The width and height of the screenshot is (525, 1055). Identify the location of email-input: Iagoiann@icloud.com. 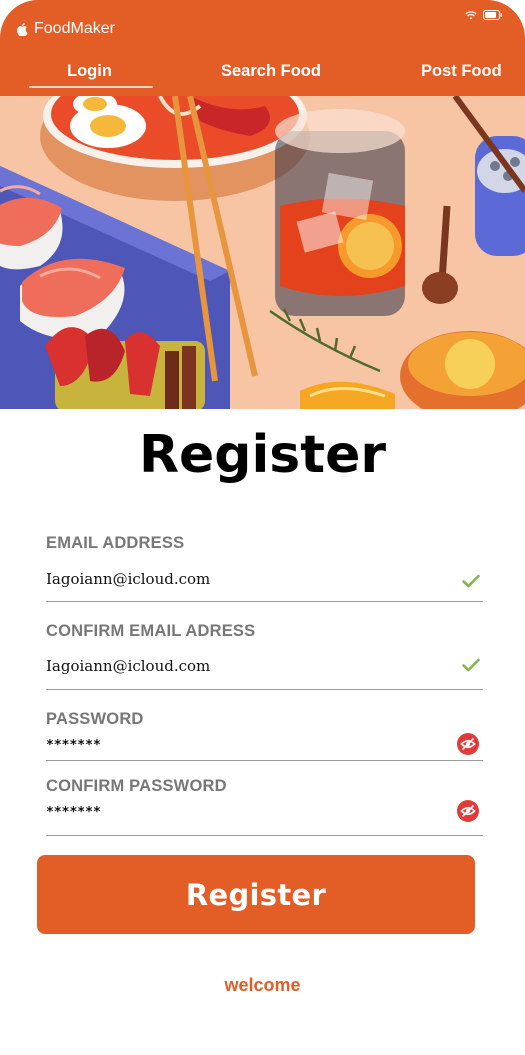
(128, 579).